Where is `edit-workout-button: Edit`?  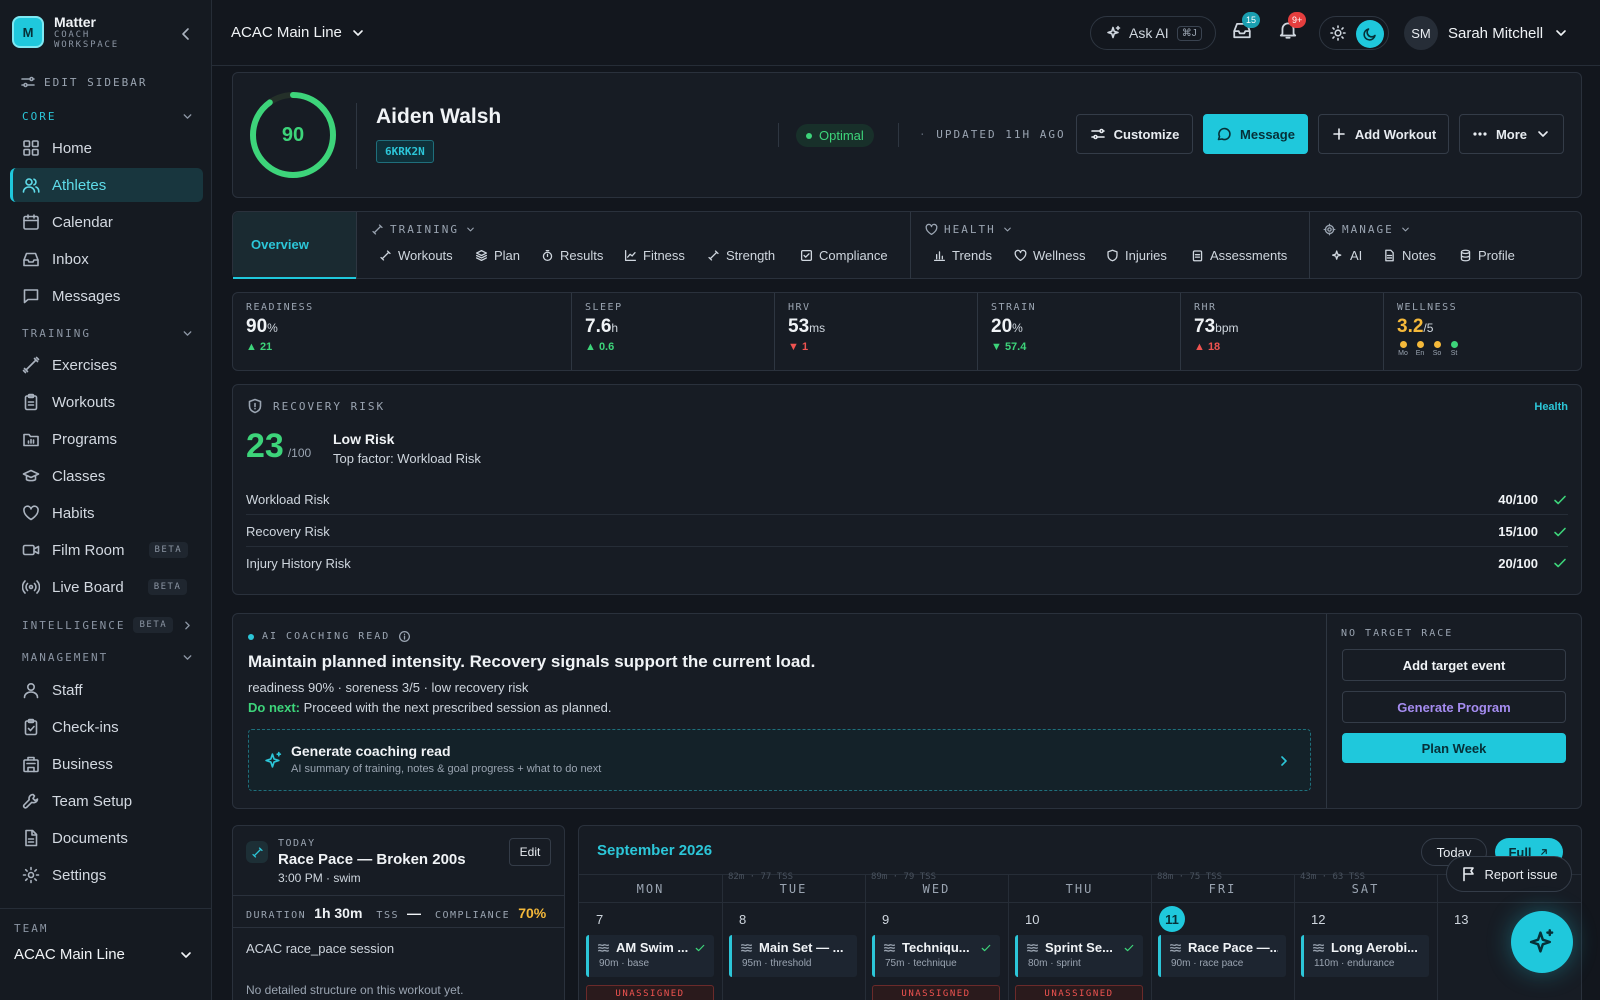
edit-workout-button: Edit is located at coordinates (530, 852).